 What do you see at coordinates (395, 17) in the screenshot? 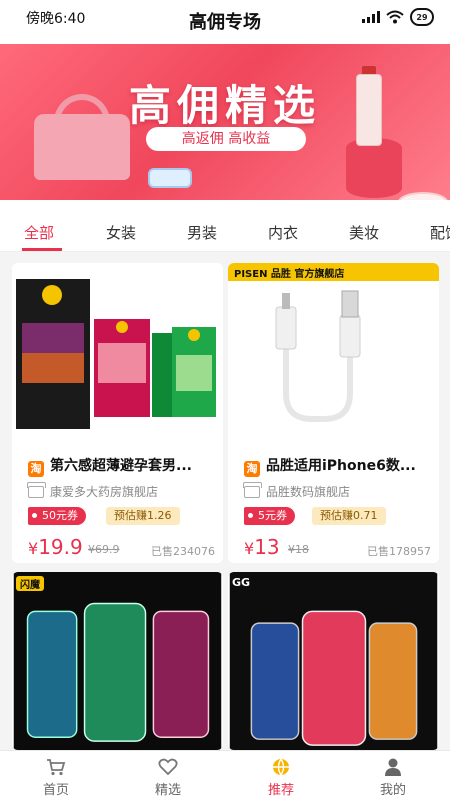
I see `wifi-icon` at bounding box center [395, 17].